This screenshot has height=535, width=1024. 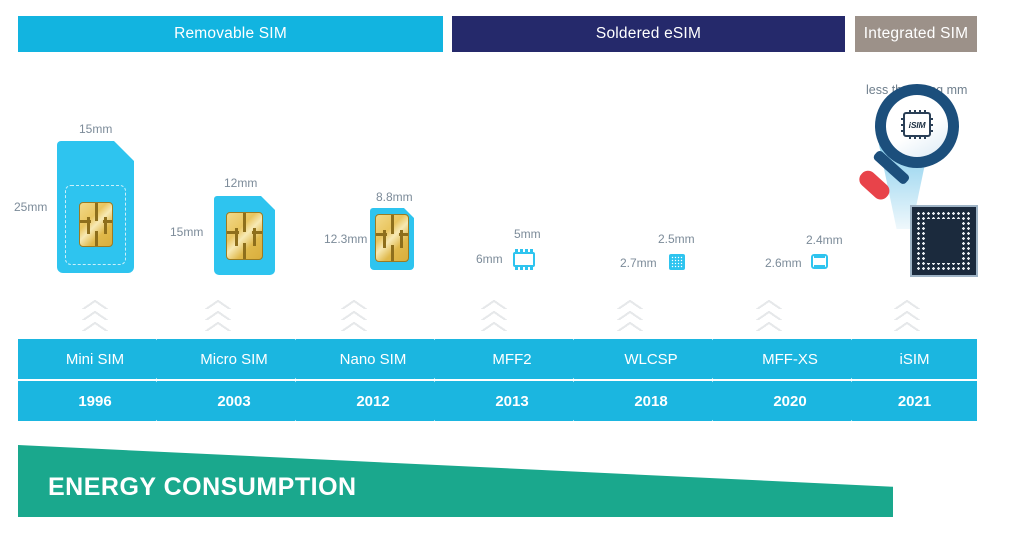 I want to click on category-label-soldered-esim: Soldered eSIM, so click(x=648, y=33).